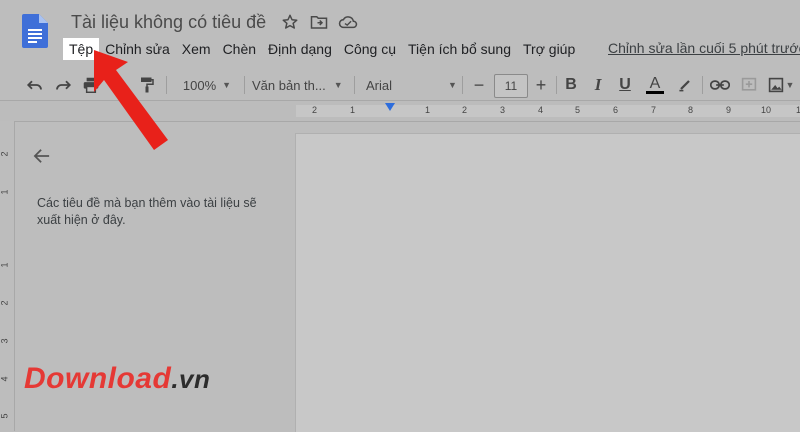 Image resolution: width=800 pixels, height=432 pixels. What do you see at coordinates (300, 49) in the screenshot?
I see `menu-format: Định dạng` at bounding box center [300, 49].